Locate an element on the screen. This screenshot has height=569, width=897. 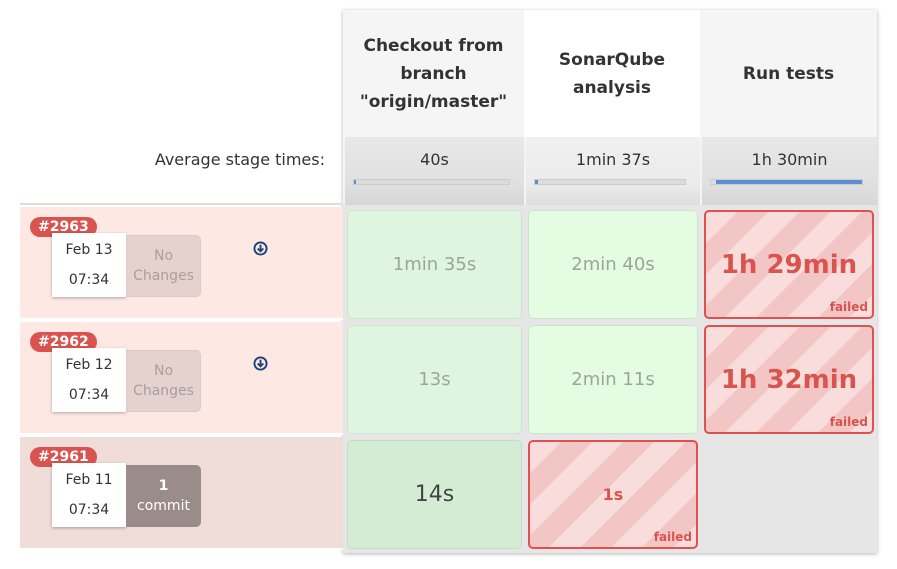
build-row-2963: #2963 Feb 13 07:34 No Changes is located at coordinates (181, 263).